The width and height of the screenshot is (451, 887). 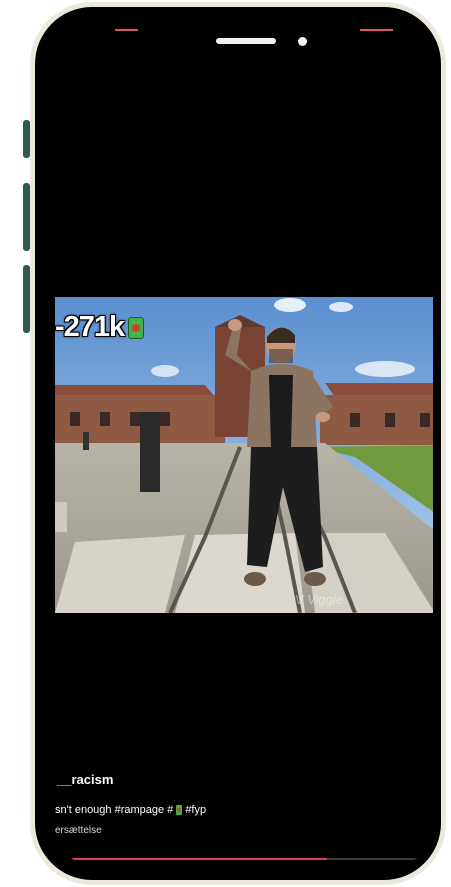 I want to click on overlay-count-text: -271k, so click(x=90, y=327).